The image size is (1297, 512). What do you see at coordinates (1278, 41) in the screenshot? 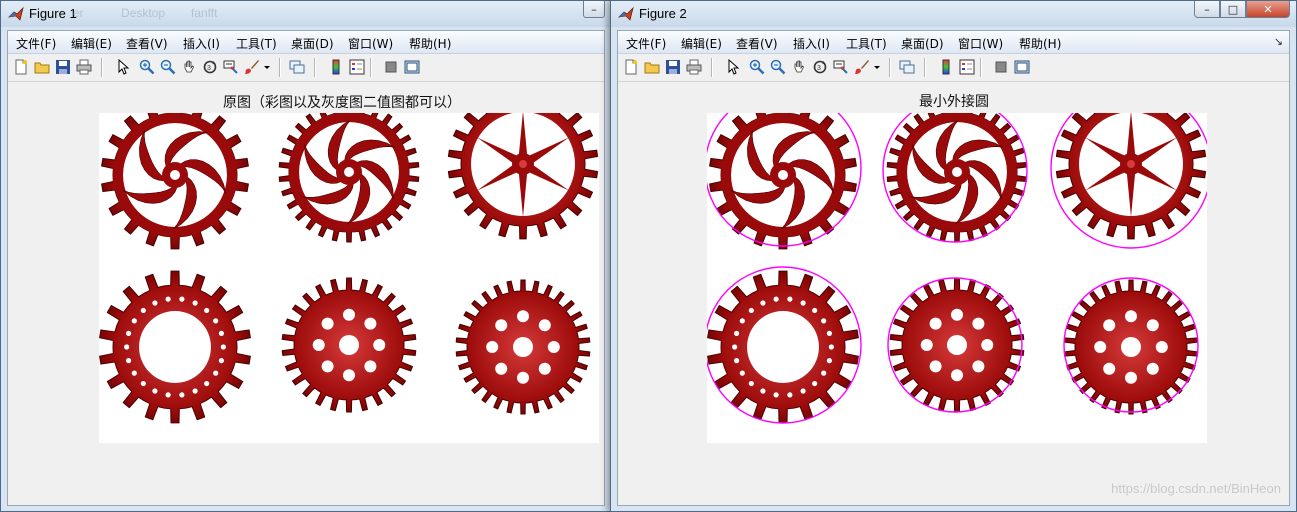
I see `menu-overflow-icon: ↘` at bounding box center [1278, 41].